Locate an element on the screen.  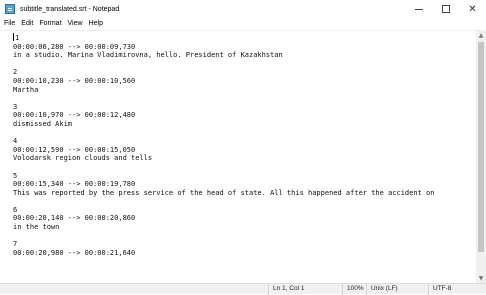
status-cursor-position: Ln 1, Col 1 is located at coordinates (307, 289).